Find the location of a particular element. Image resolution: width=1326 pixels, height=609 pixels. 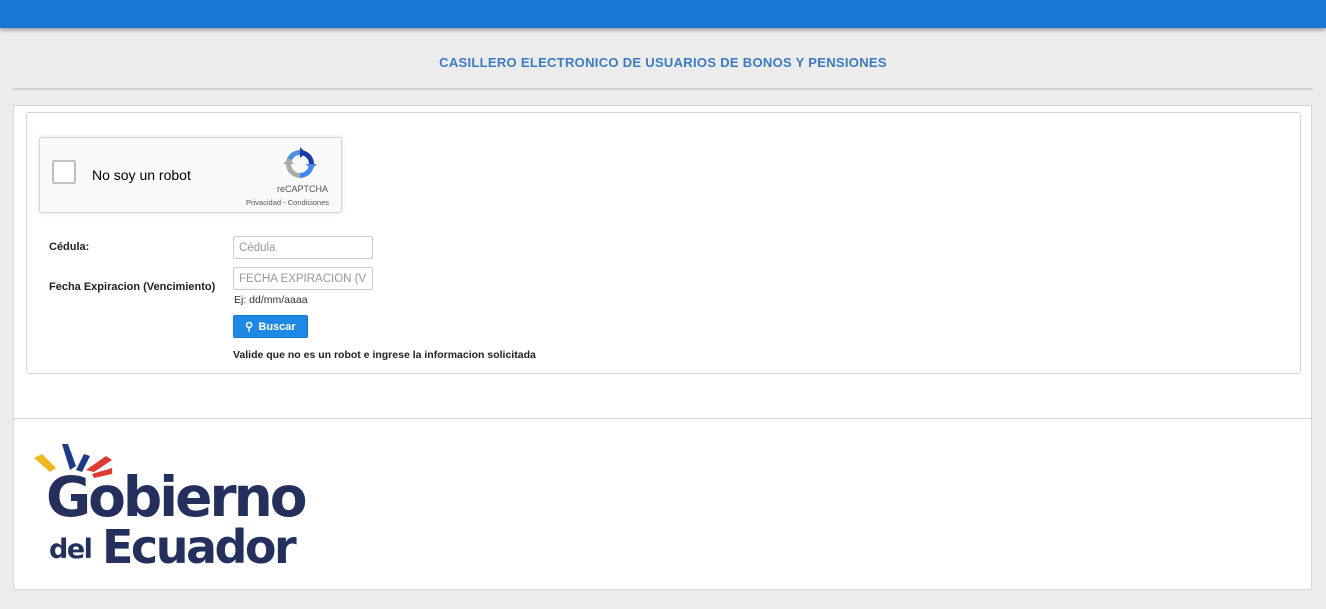

cedula-input is located at coordinates (303, 247).